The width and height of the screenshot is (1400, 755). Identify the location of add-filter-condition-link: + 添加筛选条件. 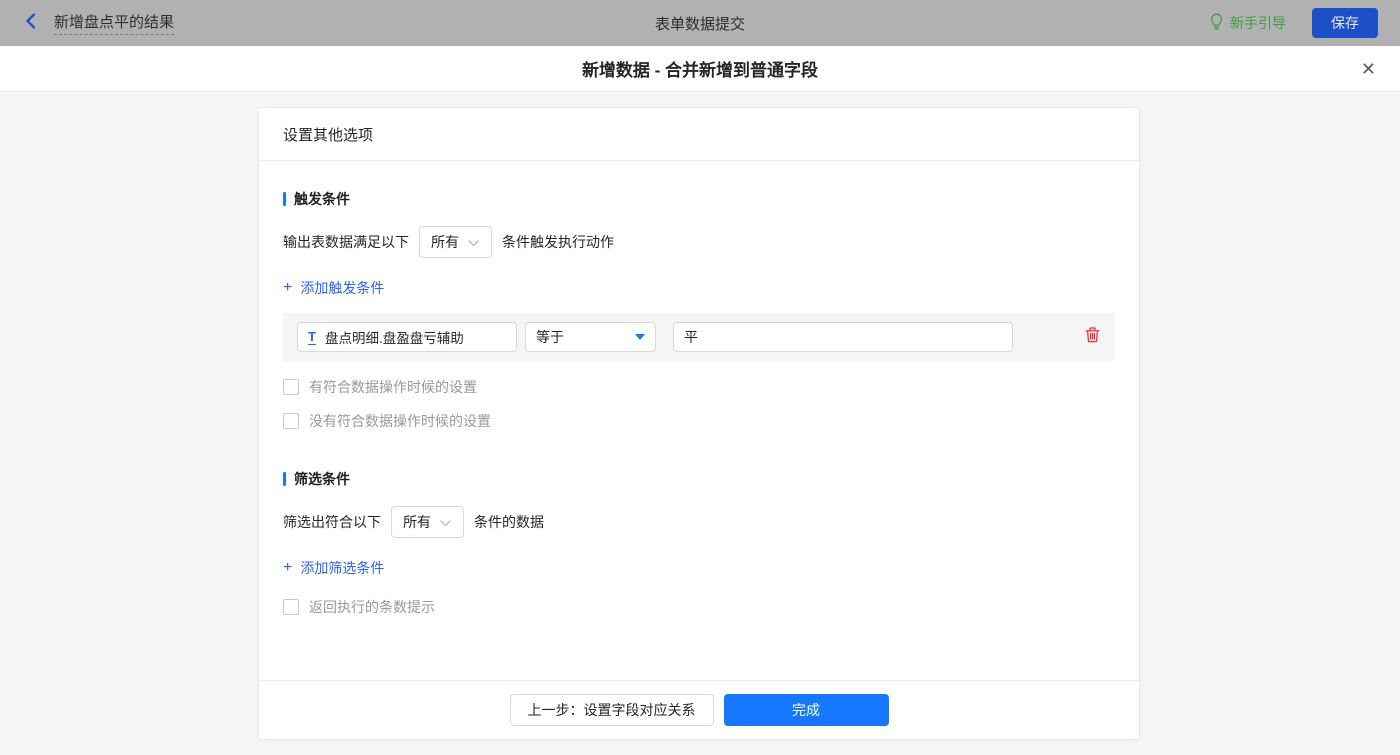
(333, 568).